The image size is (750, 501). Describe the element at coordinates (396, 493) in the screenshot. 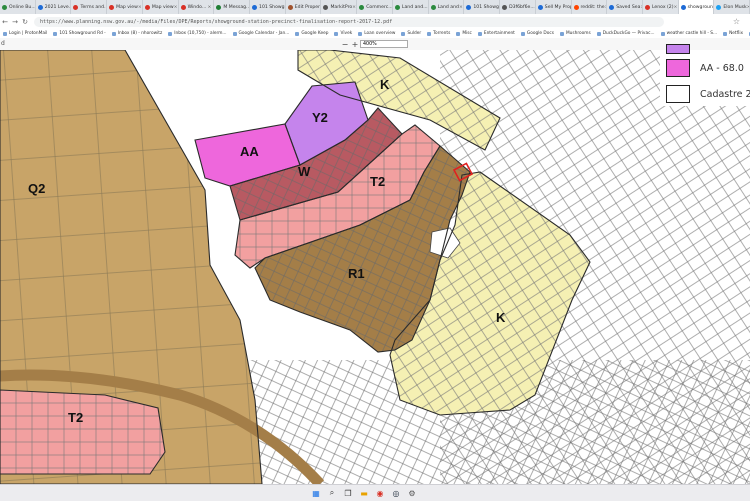

I see `steam-icon: ◎` at that location.